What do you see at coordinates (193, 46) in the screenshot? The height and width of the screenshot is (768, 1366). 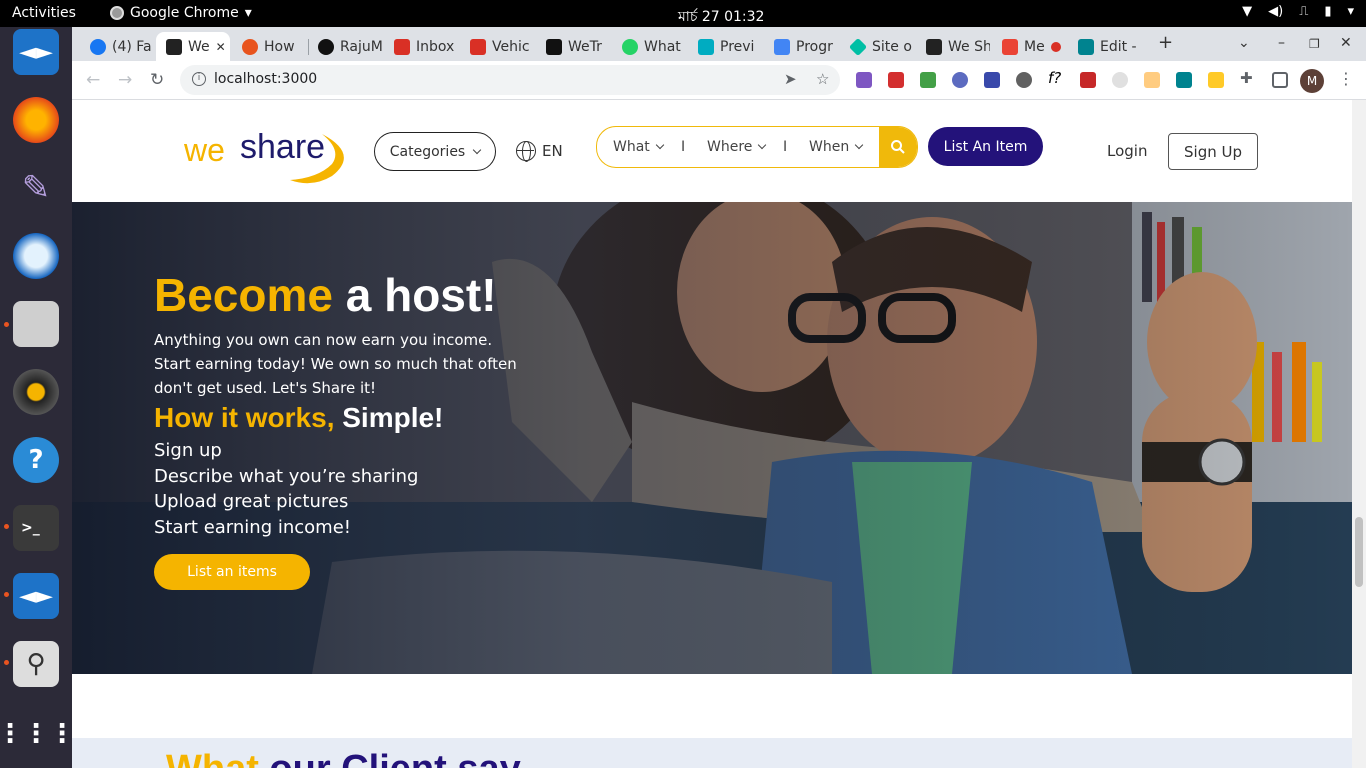 I see `browser-tab-active: We ✕` at bounding box center [193, 46].